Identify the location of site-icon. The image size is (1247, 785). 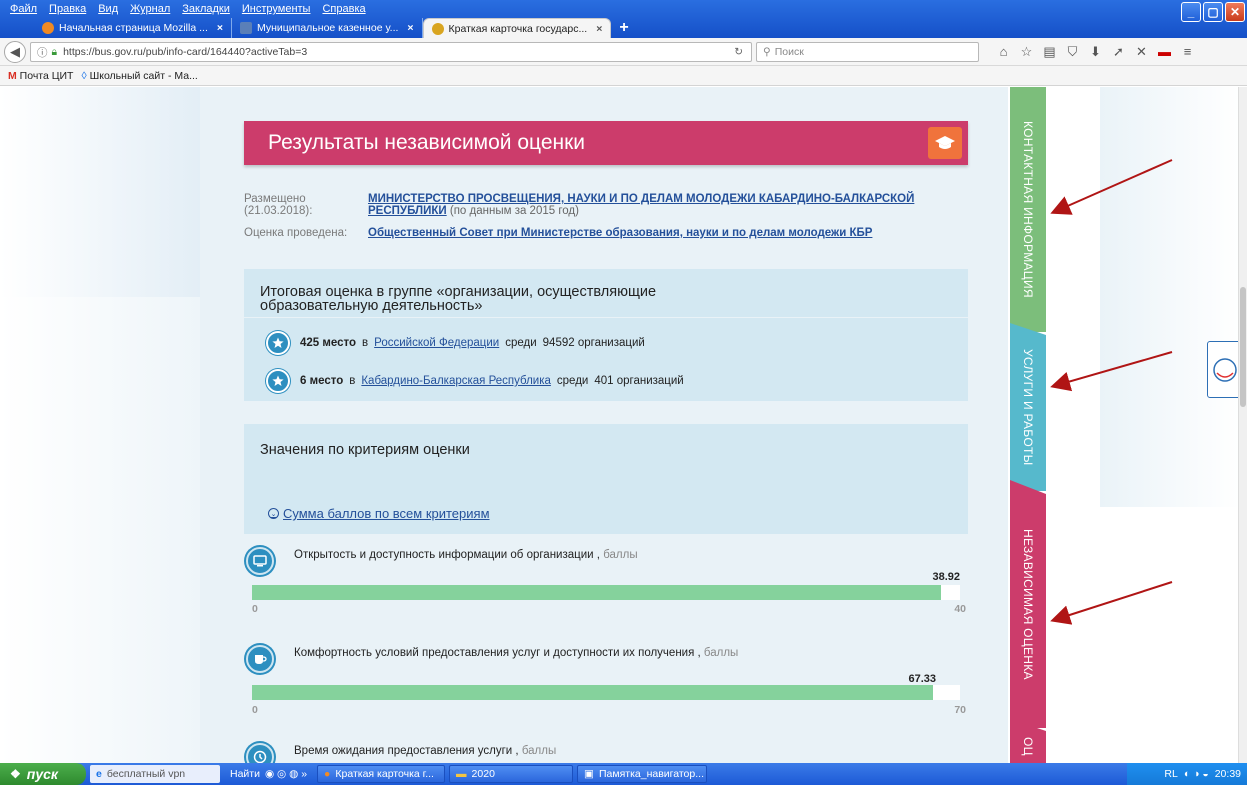
(246, 28).